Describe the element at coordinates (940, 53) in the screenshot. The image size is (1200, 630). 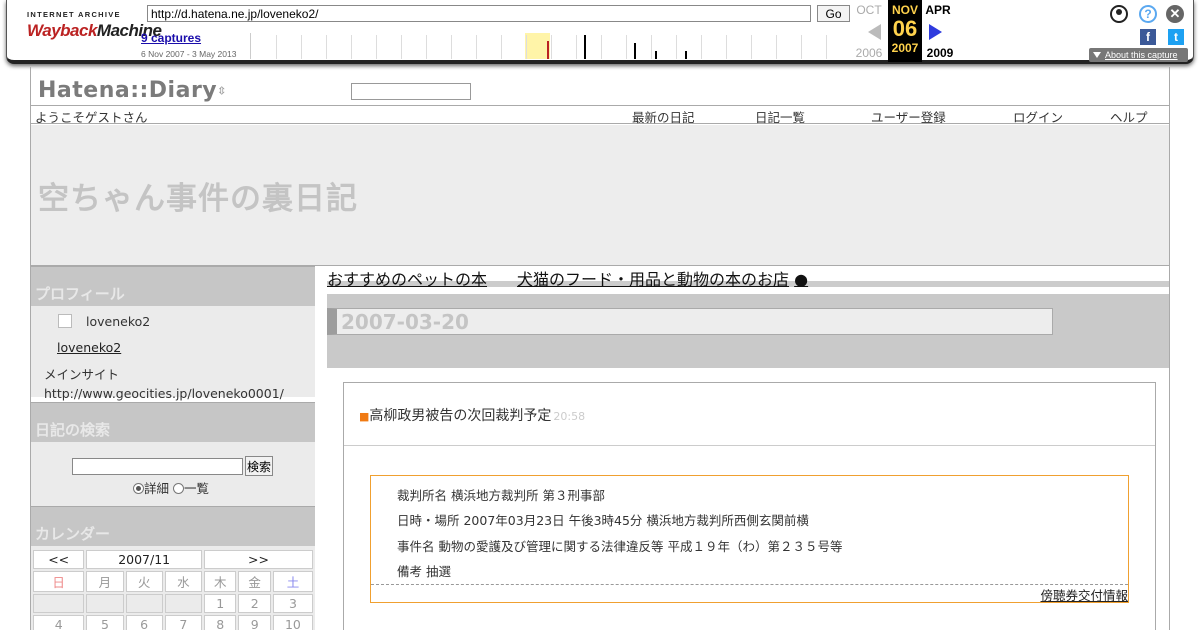
I see `next-year: 2009` at that location.